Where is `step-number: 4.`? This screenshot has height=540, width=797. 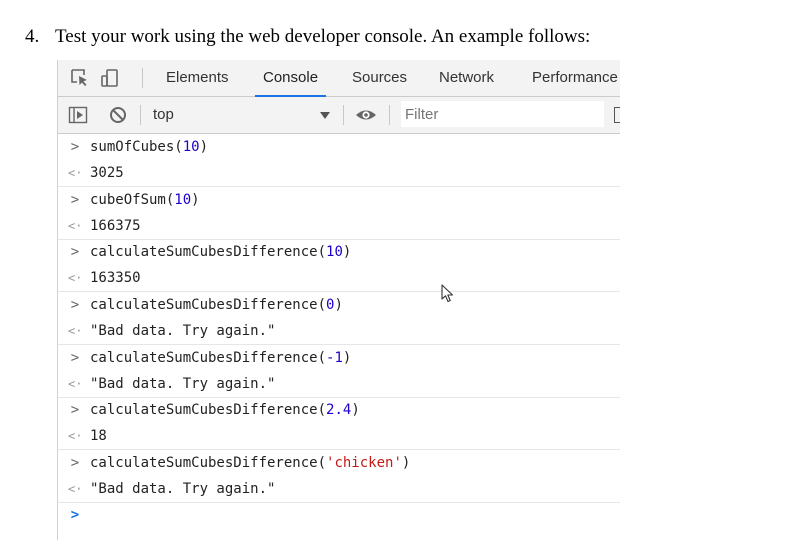 step-number: 4. is located at coordinates (32, 36).